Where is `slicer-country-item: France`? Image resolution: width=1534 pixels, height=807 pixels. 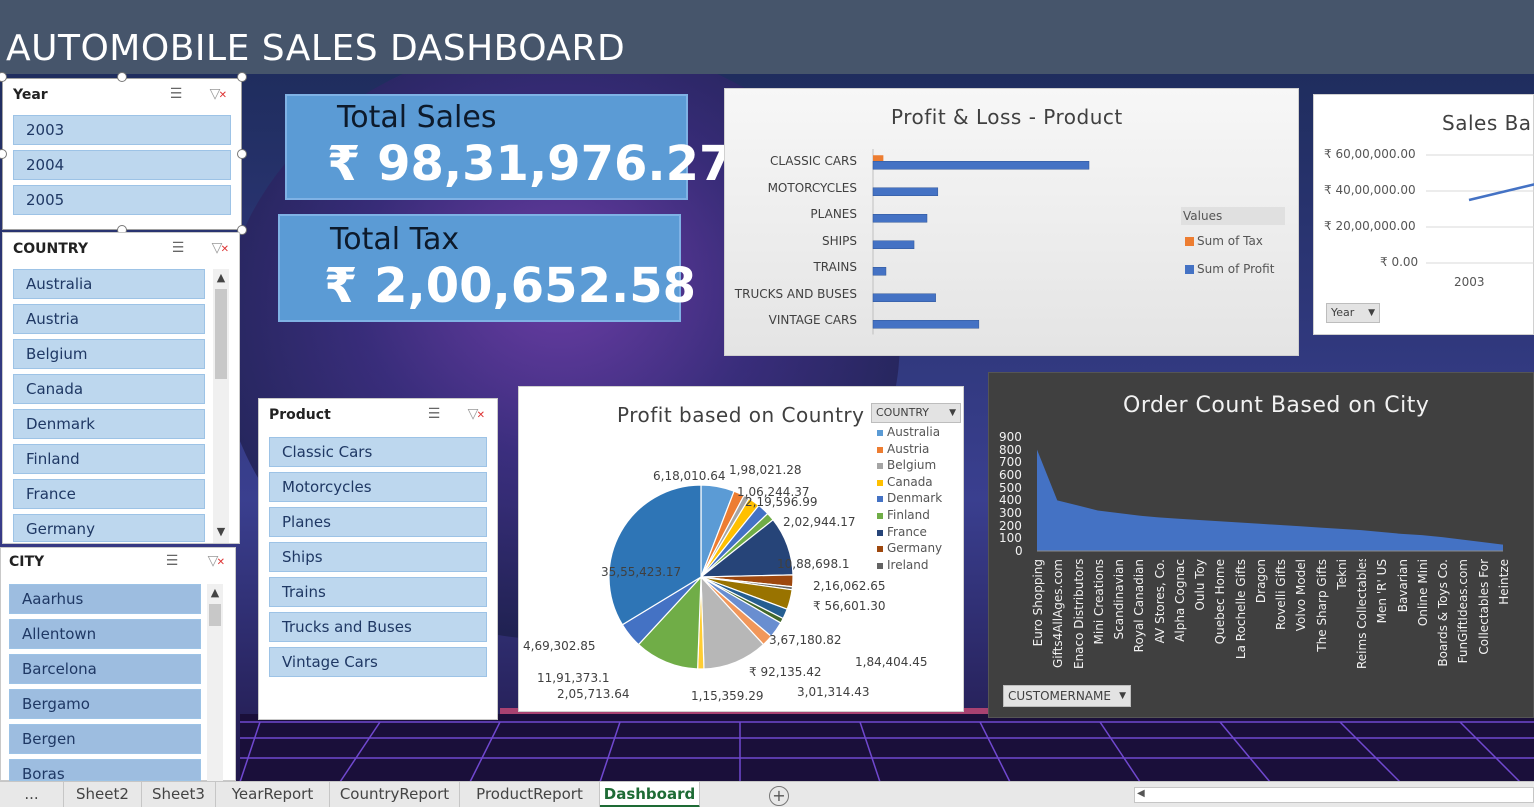
slicer-country-item: France is located at coordinates (109, 494).